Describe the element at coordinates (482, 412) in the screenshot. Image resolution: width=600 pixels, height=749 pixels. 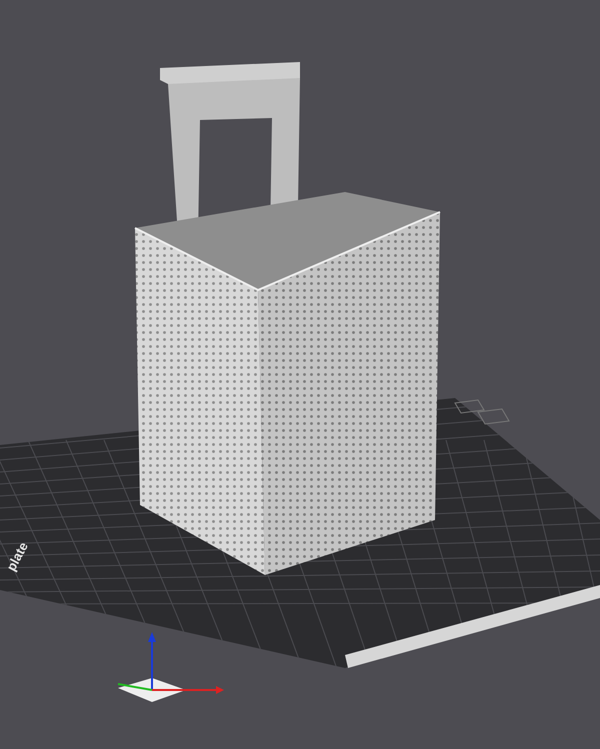
I see `plate-icon` at that location.